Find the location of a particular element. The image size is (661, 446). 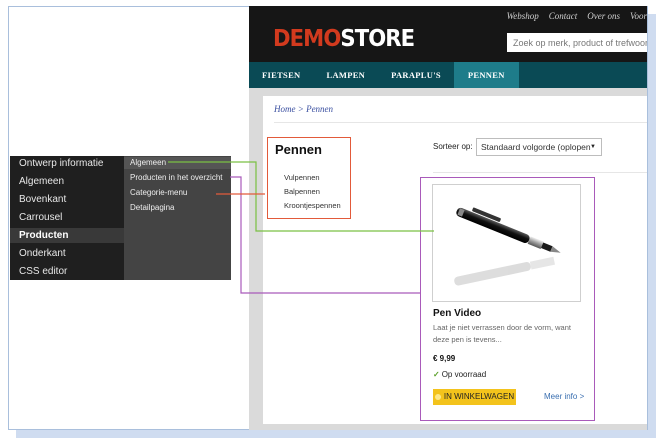

nav-lampen: LAMPEN is located at coordinates (345, 75).